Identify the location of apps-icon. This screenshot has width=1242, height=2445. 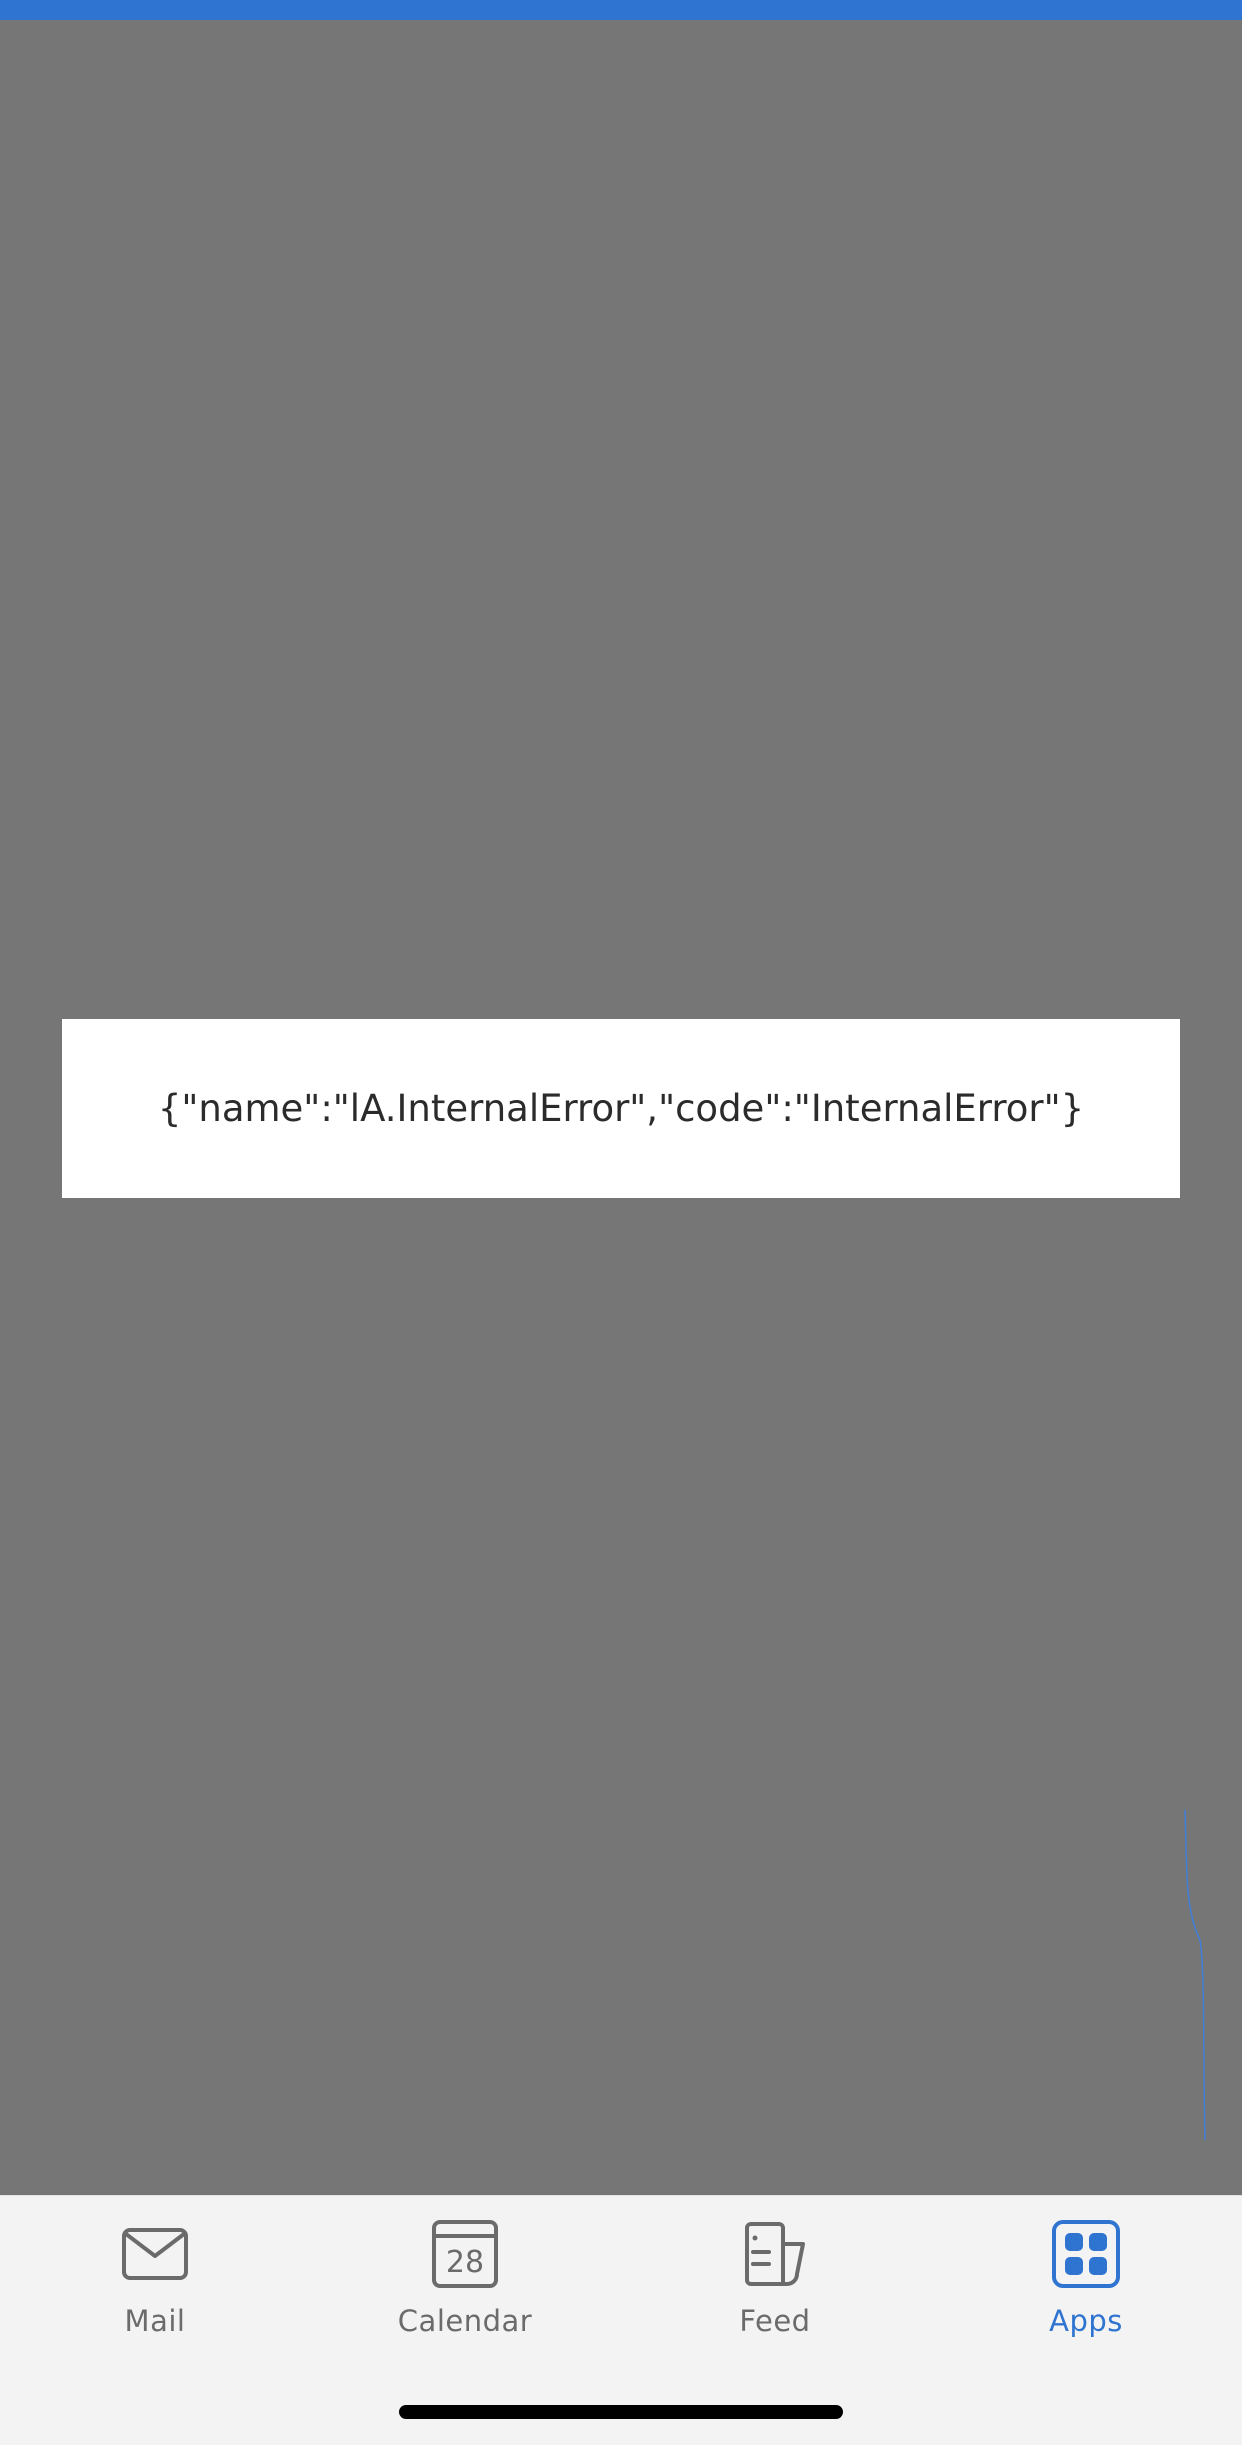
(1086, 2254).